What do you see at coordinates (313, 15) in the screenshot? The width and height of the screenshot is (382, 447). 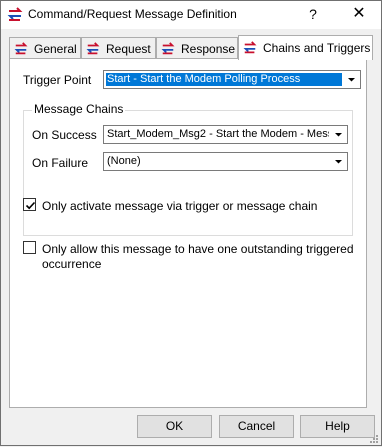 I see `help-title-button: ?` at bounding box center [313, 15].